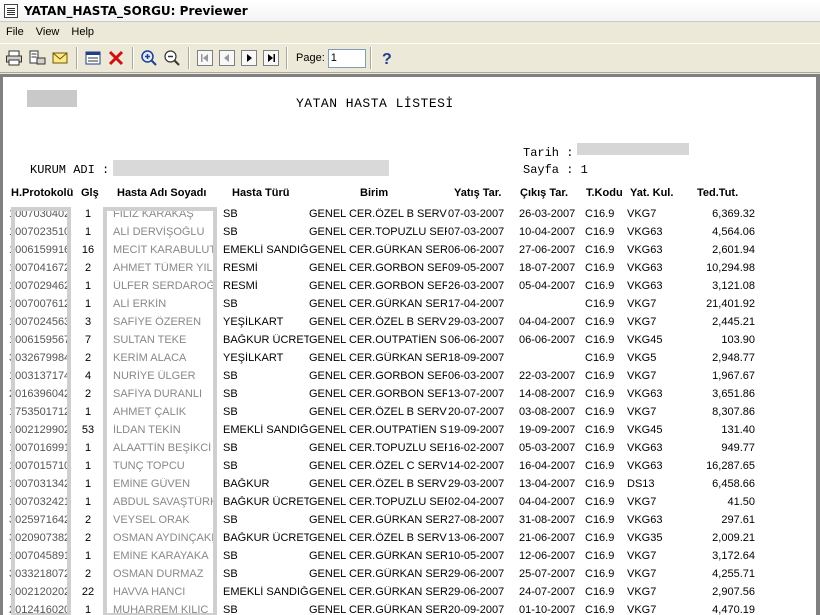 The width and height of the screenshot is (820, 615). Describe the element at coordinates (251, 168) in the screenshot. I see `redacted-institution` at that location.